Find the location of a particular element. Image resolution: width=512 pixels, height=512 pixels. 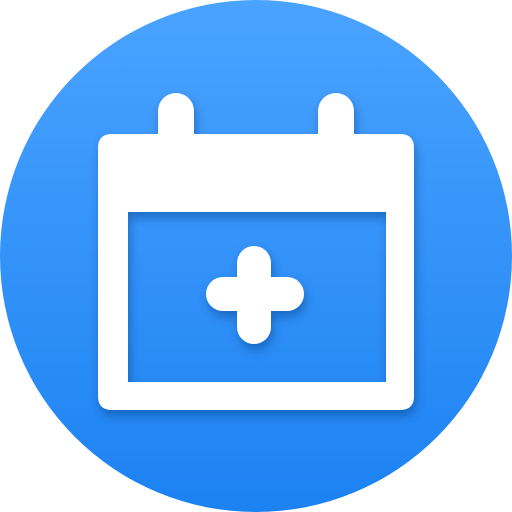

plus-icon-horizontal is located at coordinates (255, 294).